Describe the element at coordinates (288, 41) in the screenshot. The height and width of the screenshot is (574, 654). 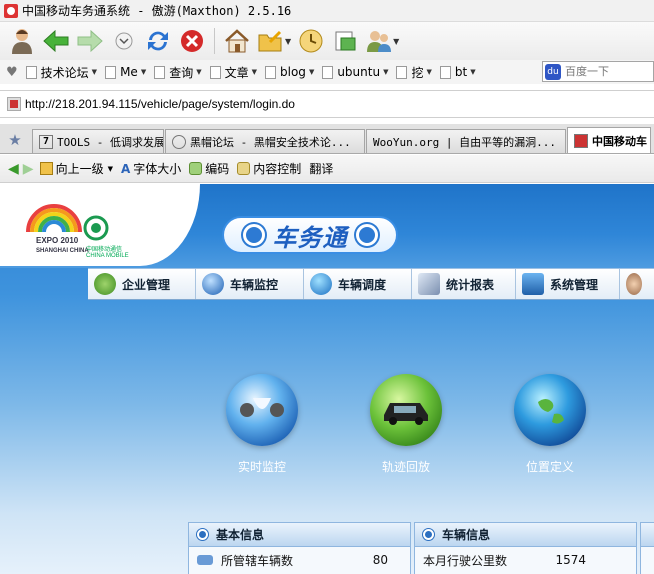
I see `open-folder-dropdown-icon: ▼` at that location.